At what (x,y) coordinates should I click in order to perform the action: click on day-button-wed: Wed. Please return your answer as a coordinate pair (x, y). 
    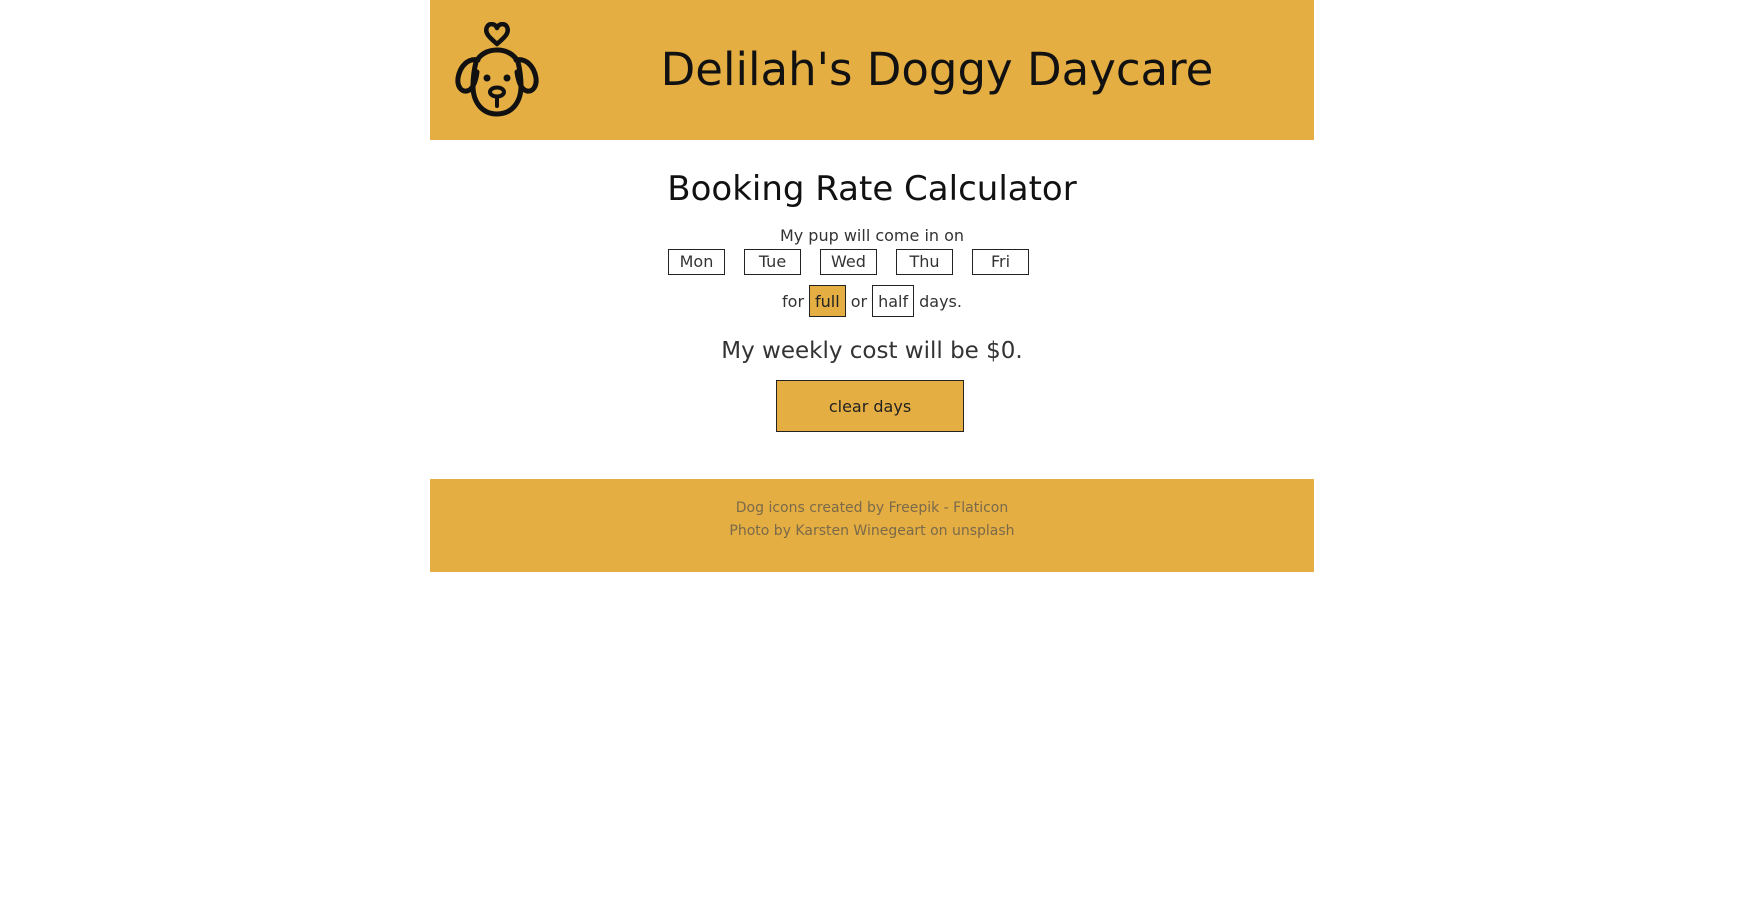
    Looking at the image, I should click on (848, 262).